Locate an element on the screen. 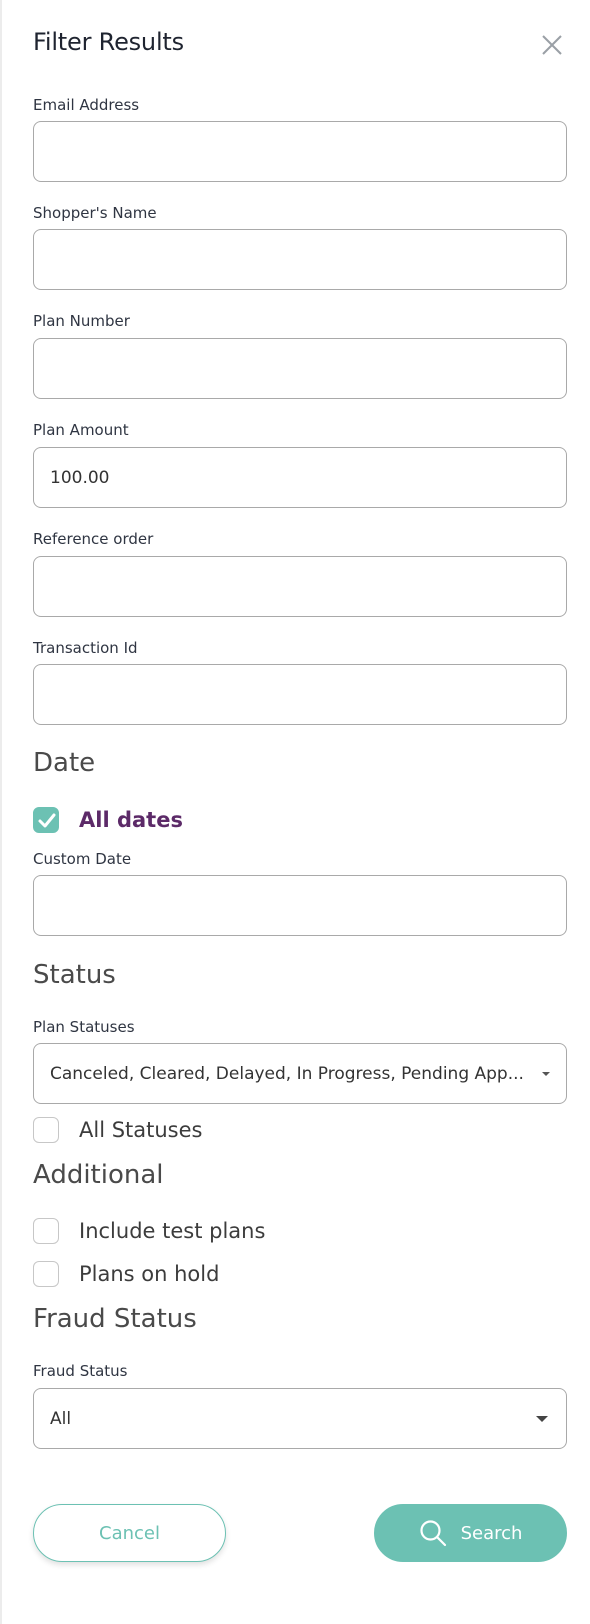 This screenshot has height=1624, width=590. email-label: Email Address is located at coordinates (86, 105).